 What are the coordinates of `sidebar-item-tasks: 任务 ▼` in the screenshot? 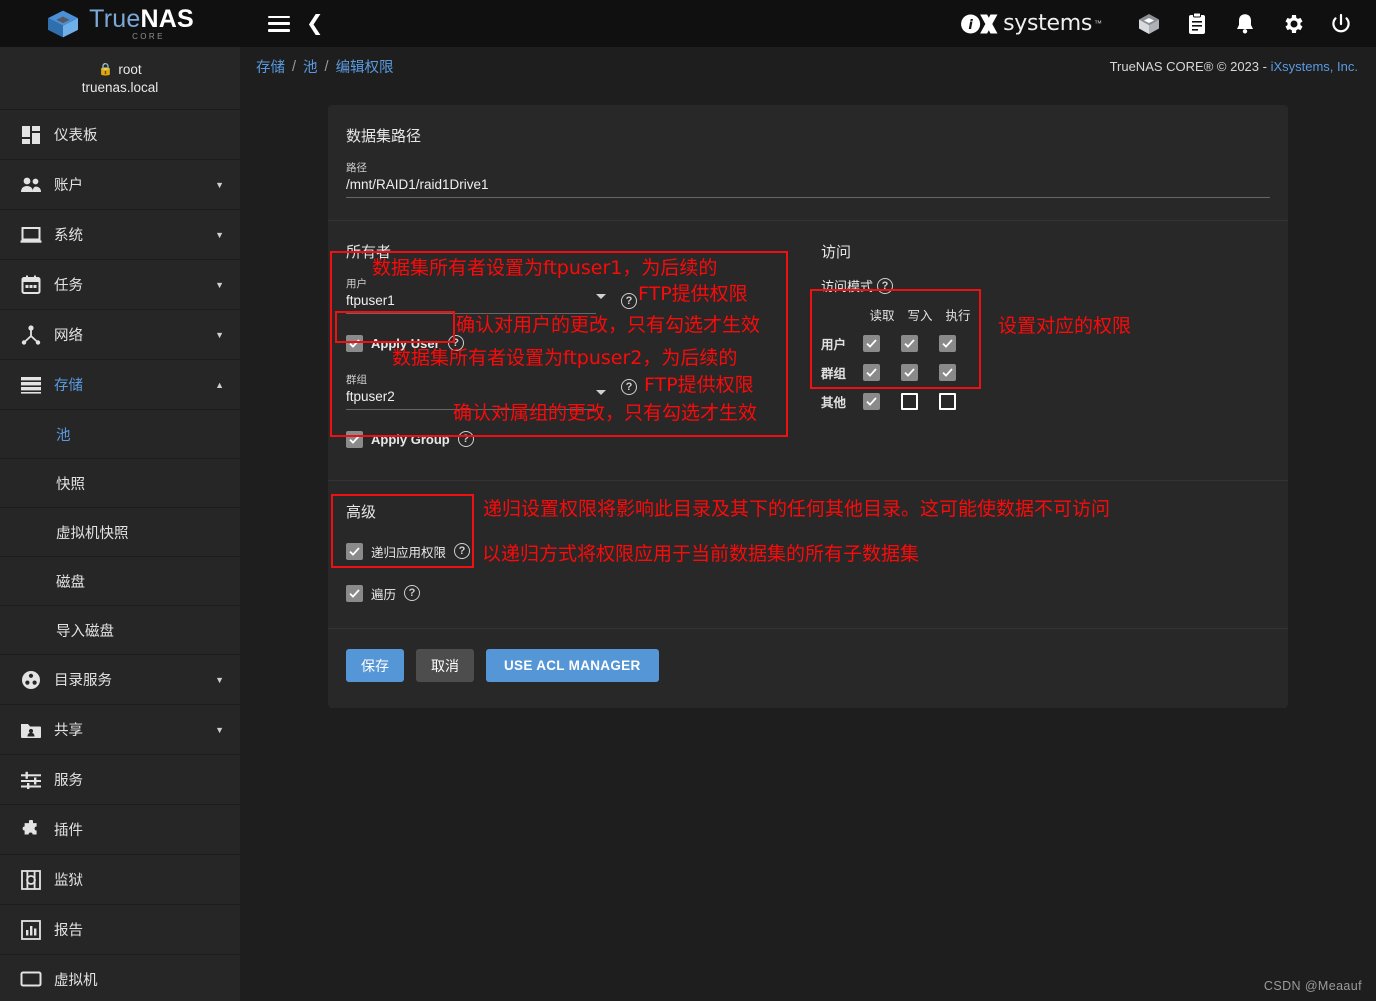 It's located at (120, 285).